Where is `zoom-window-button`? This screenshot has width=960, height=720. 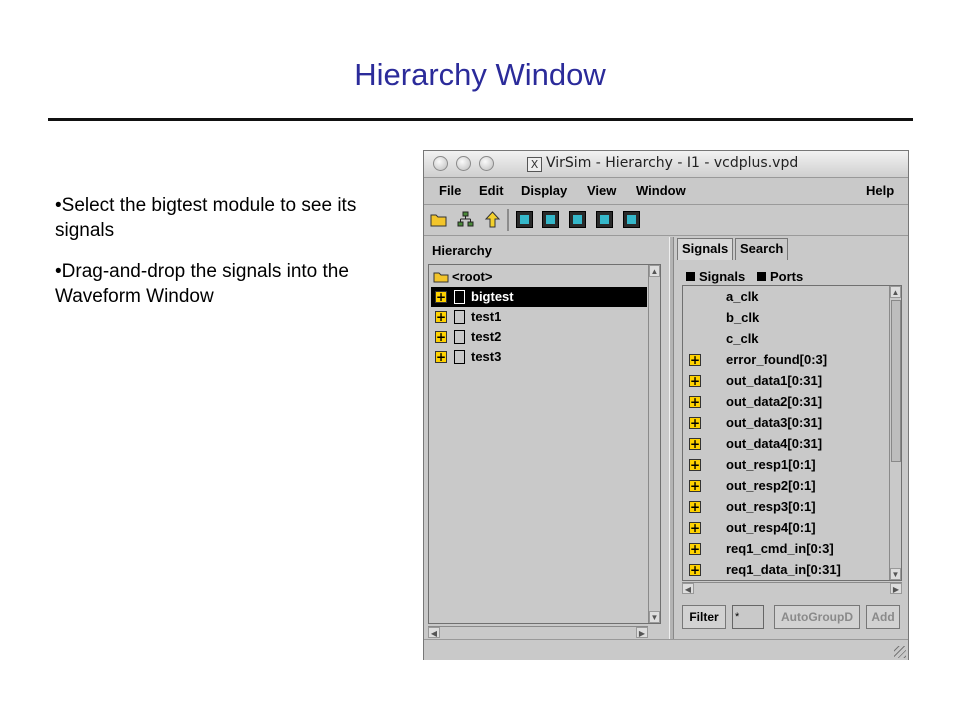 zoom-window-button is located at coordinates (486, 163).